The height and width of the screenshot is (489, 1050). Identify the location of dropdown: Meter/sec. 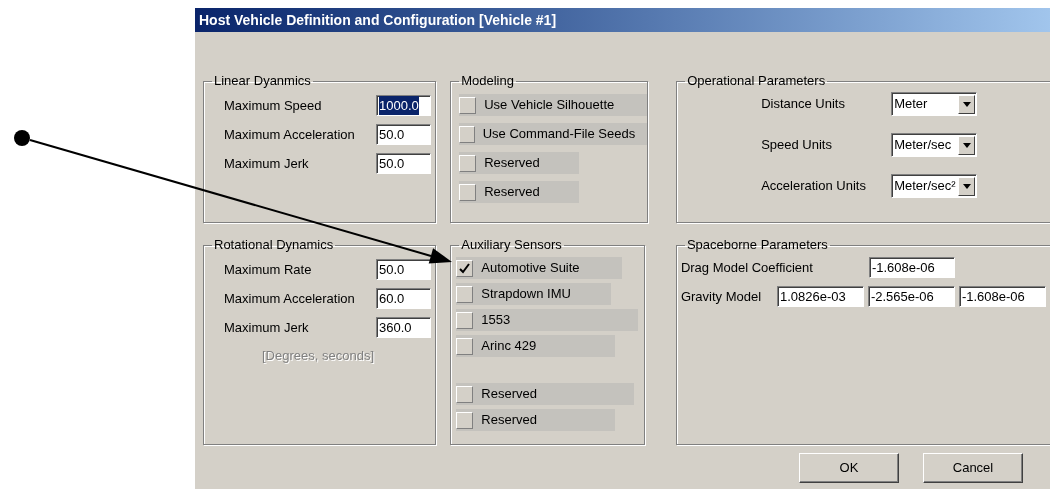
(934, 145).